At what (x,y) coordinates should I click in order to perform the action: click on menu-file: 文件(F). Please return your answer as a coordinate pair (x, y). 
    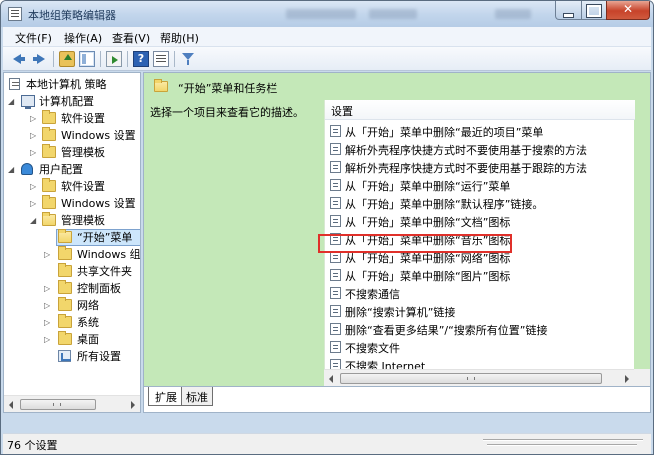
    Looking at the image, I should click on (33, 38).